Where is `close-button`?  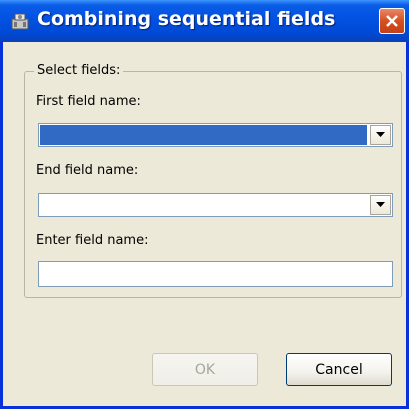
close-button is located at coordinates (392, 21).